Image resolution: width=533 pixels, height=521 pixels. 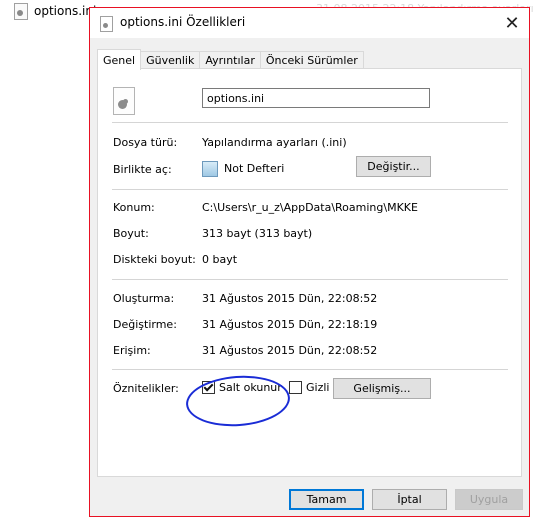 What do you see at coordinates (154, 259) in the screenshot?
I see `size-on-disk-label: Diskteki boyut:` at bounding box center [154, 259].